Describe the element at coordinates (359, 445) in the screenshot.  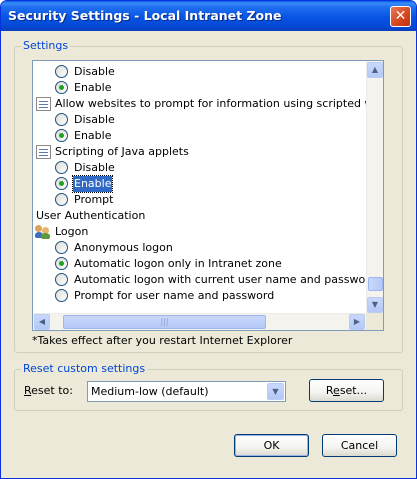
I see `cancel-button: Cancel` at that location.